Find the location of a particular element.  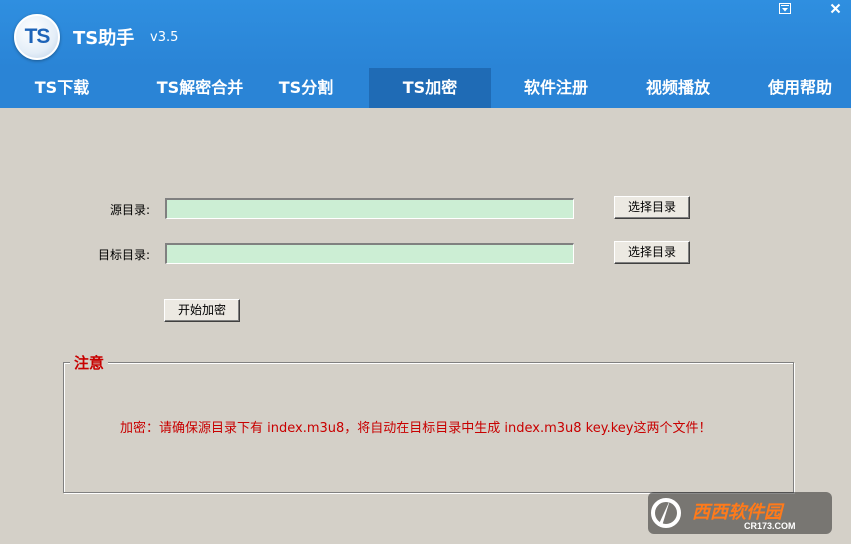

watermark-brand: 西西软件园 is located at coordinates (738, 512).